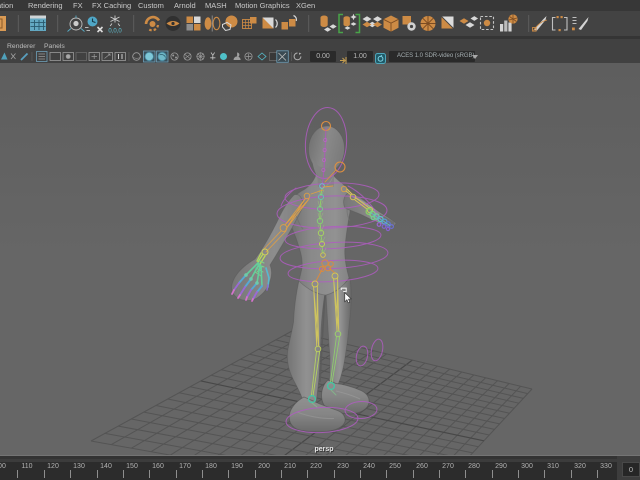 The height and width of the screenshot is (480, 640). I want to click on svg-text: 0,0,0, so click(115, 32).